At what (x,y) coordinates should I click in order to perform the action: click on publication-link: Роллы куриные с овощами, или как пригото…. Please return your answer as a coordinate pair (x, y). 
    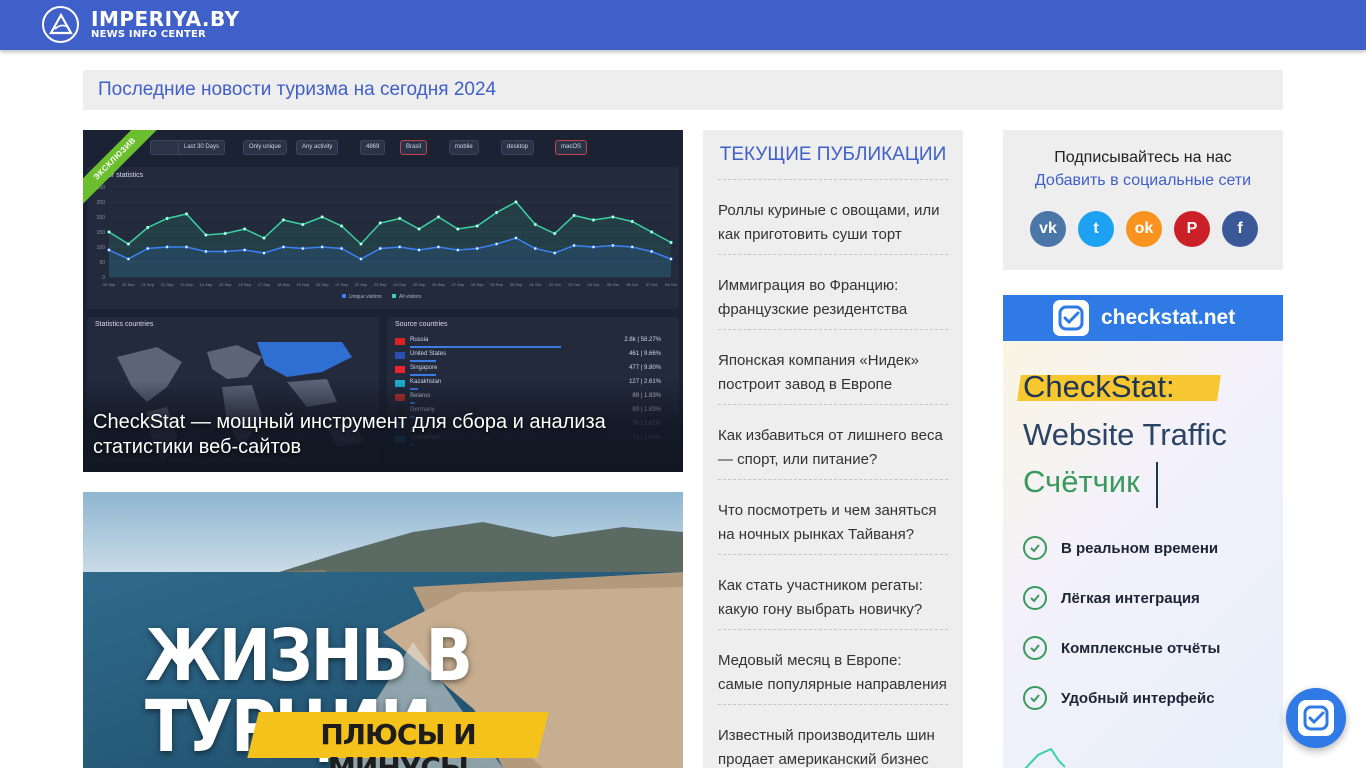
    Looking at the image, I should click on (834, 223).